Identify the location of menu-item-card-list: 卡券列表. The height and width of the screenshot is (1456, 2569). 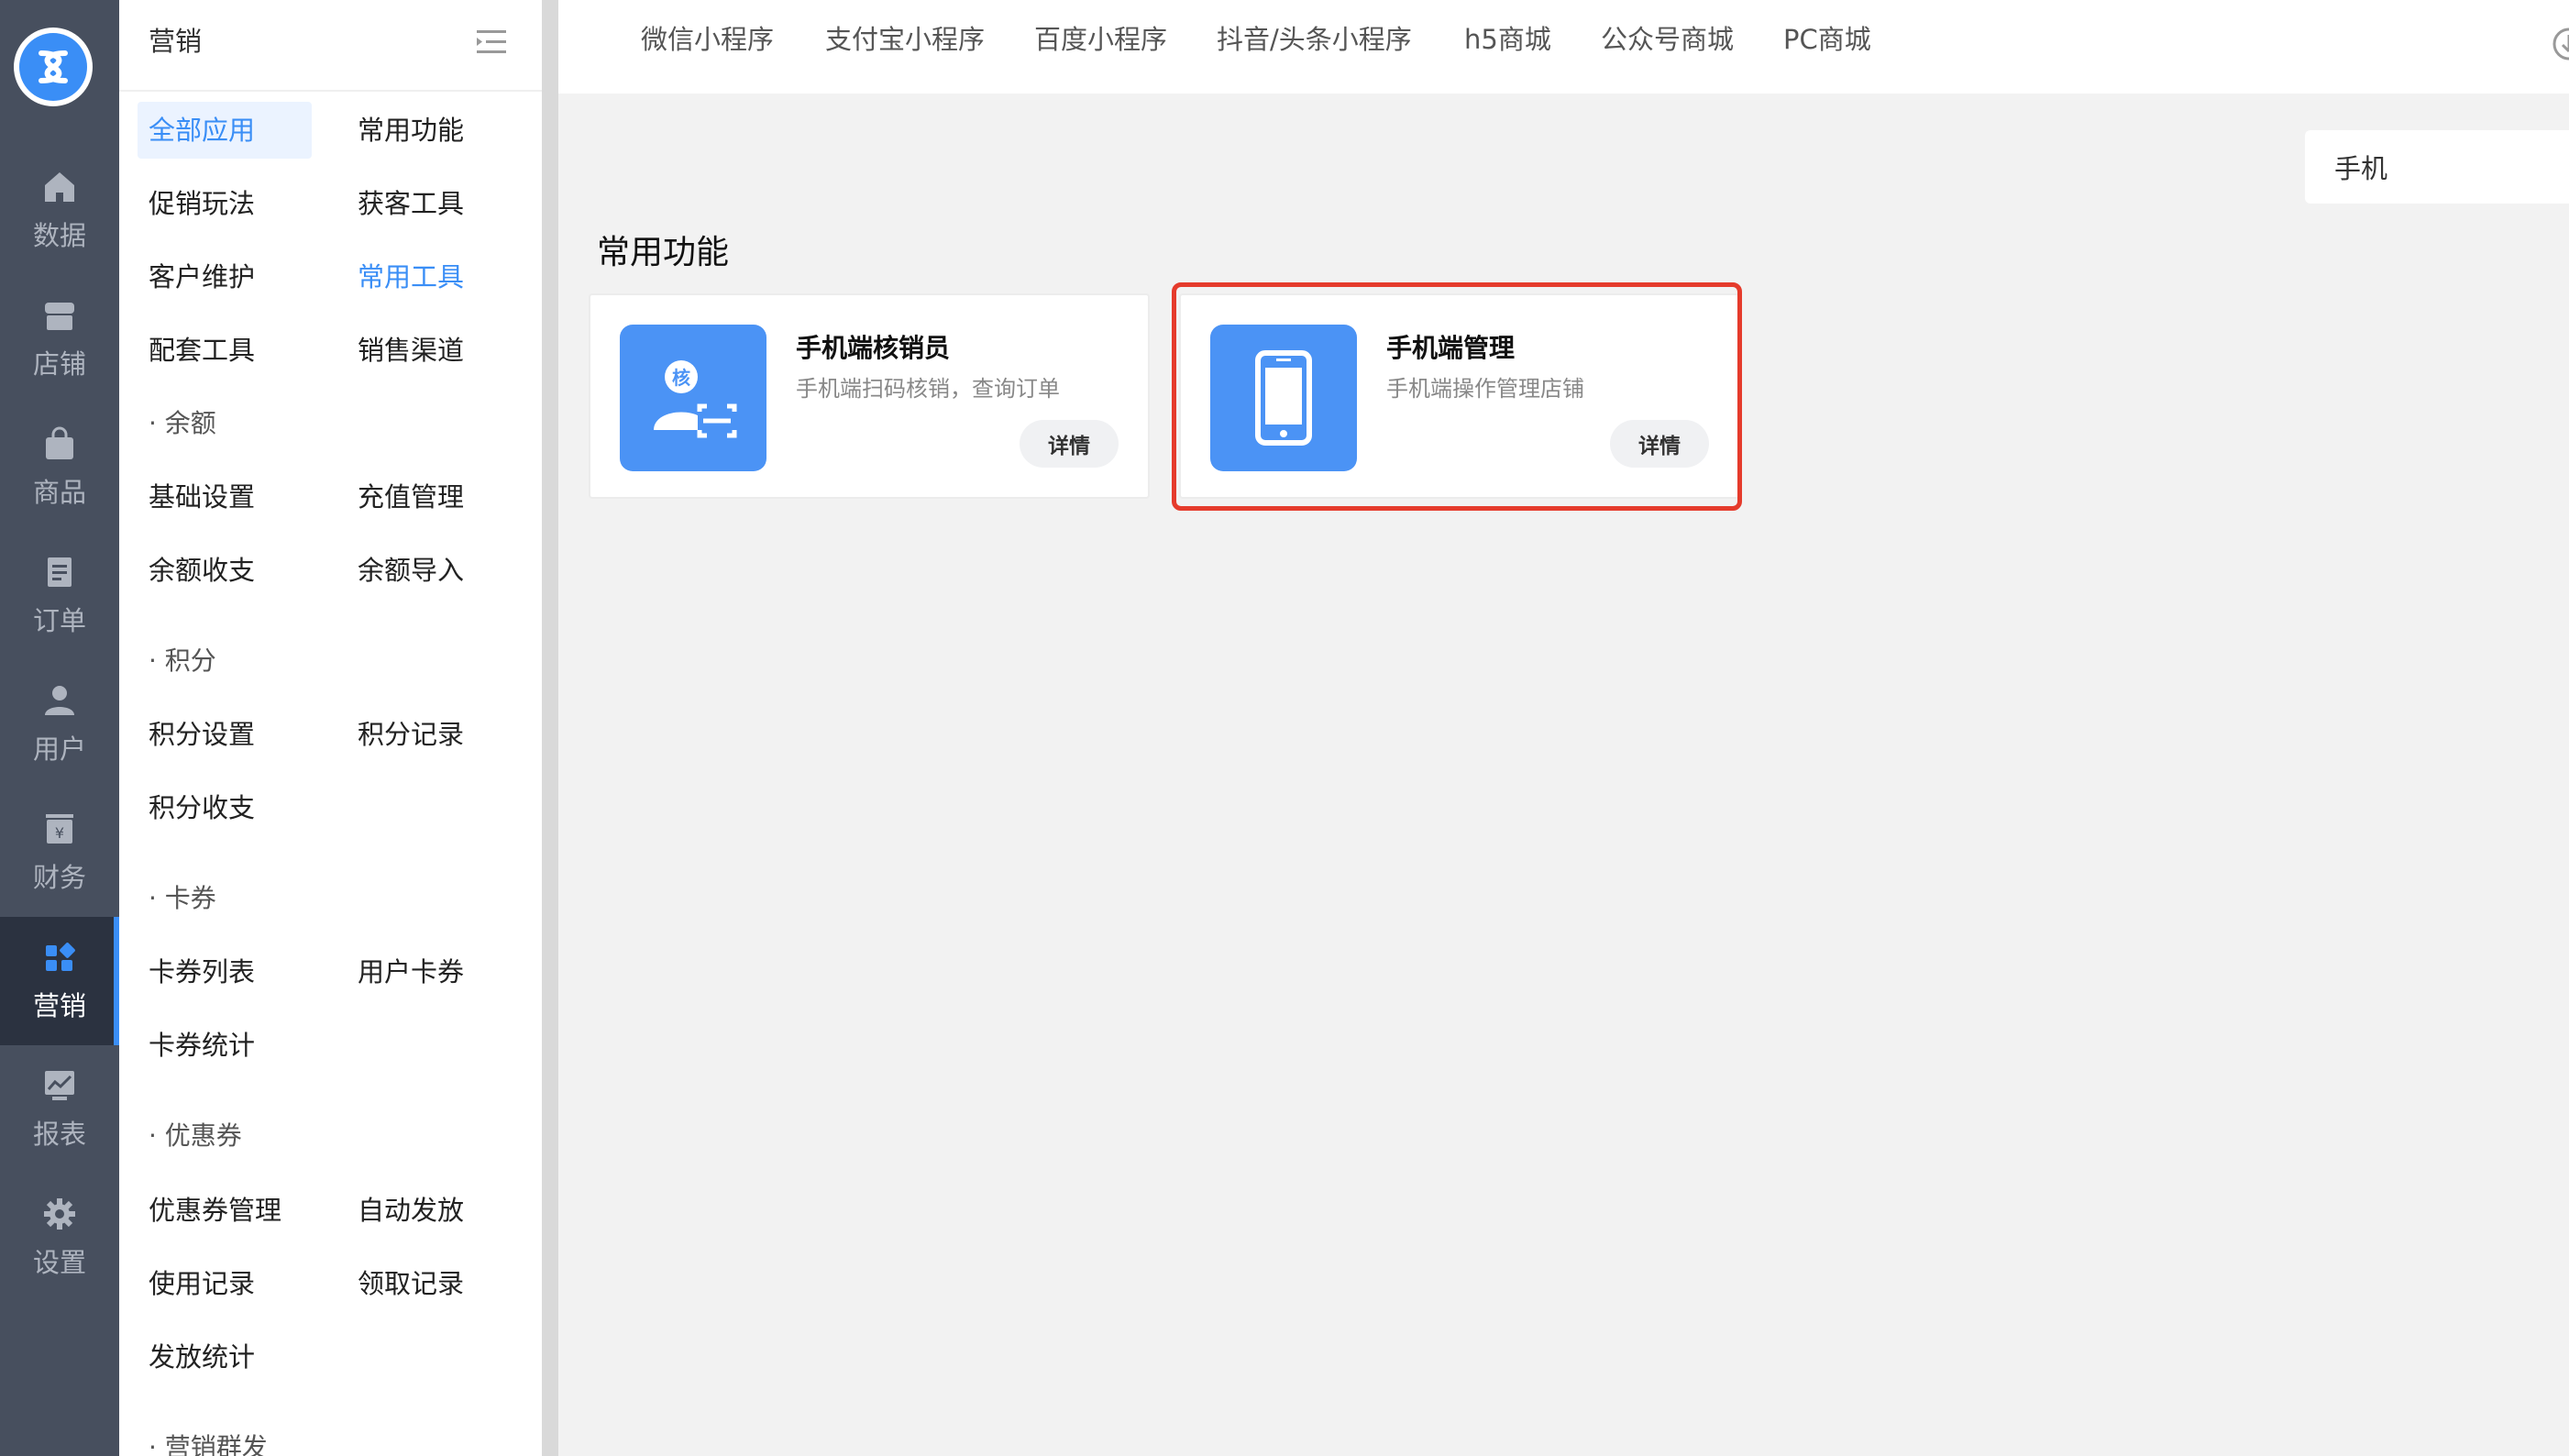
(196, 971).